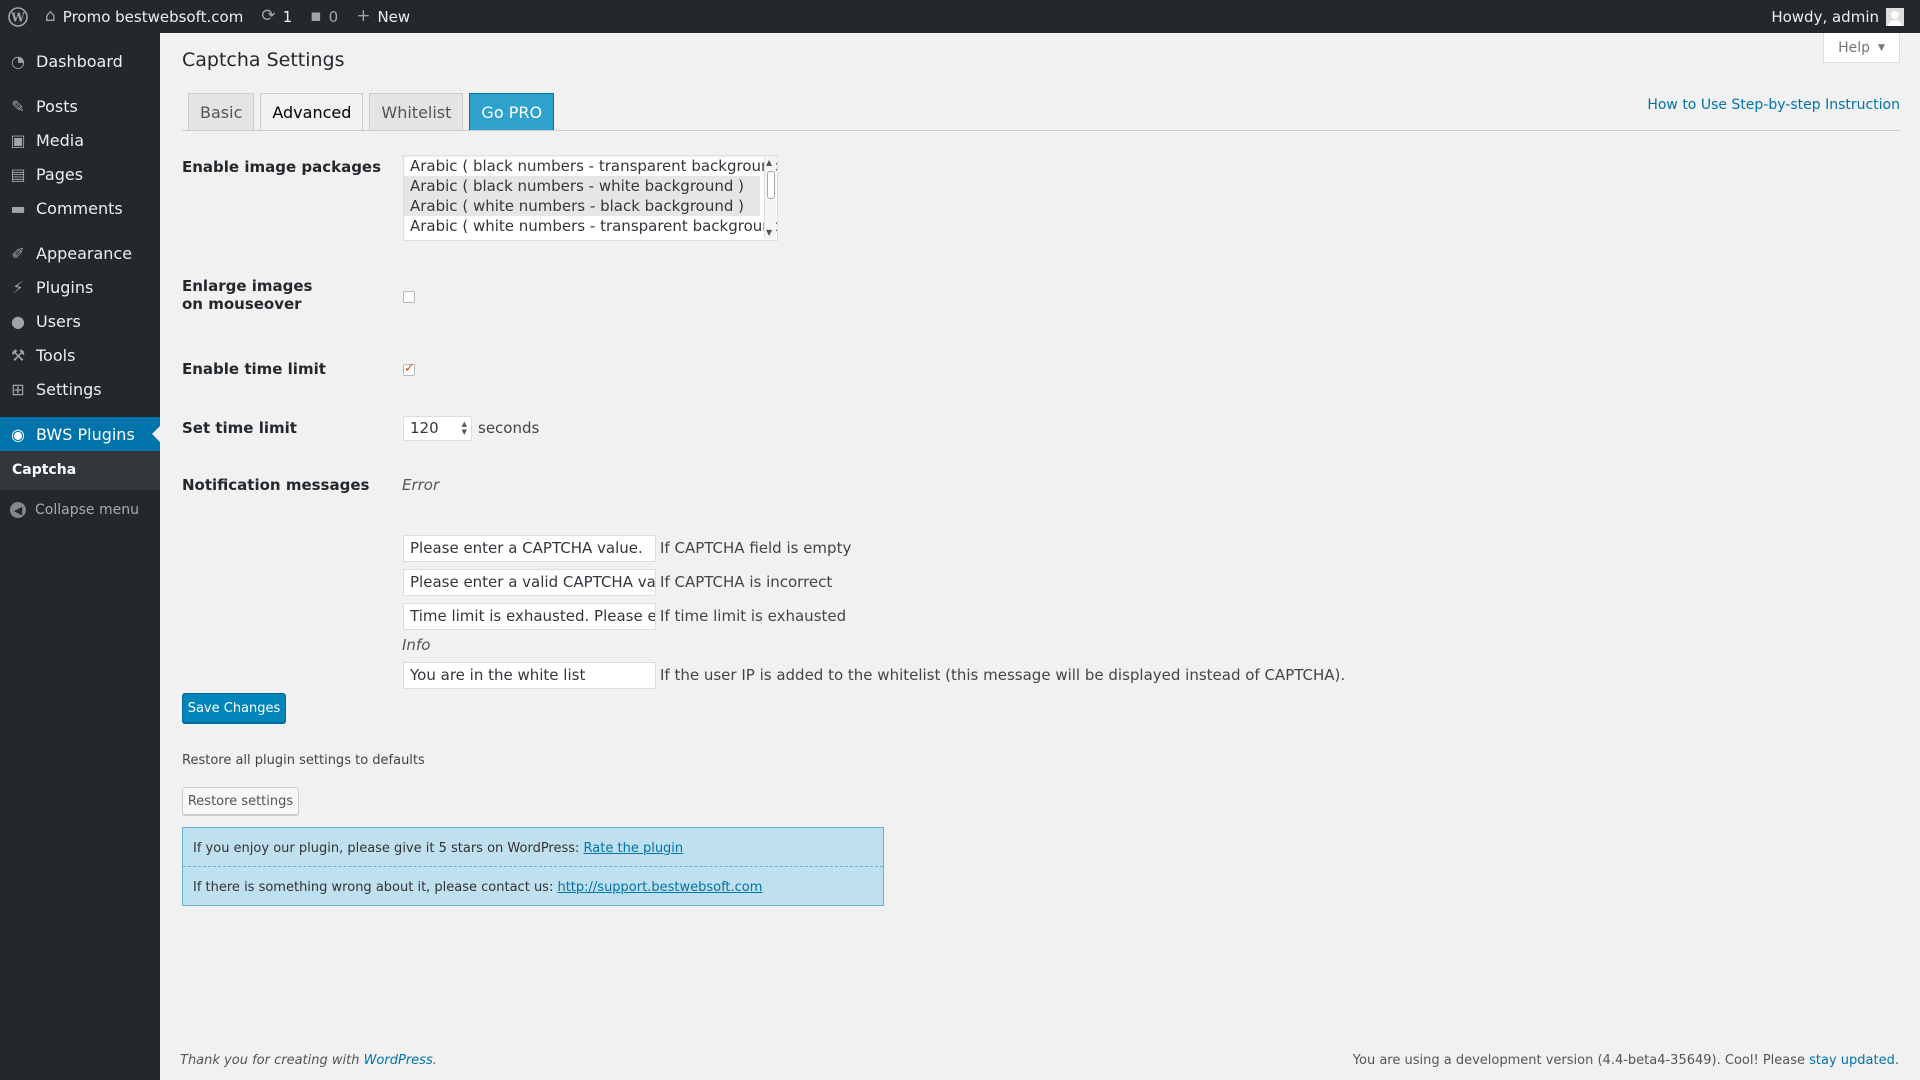  I want to click on avatar, so click(1895, 16).